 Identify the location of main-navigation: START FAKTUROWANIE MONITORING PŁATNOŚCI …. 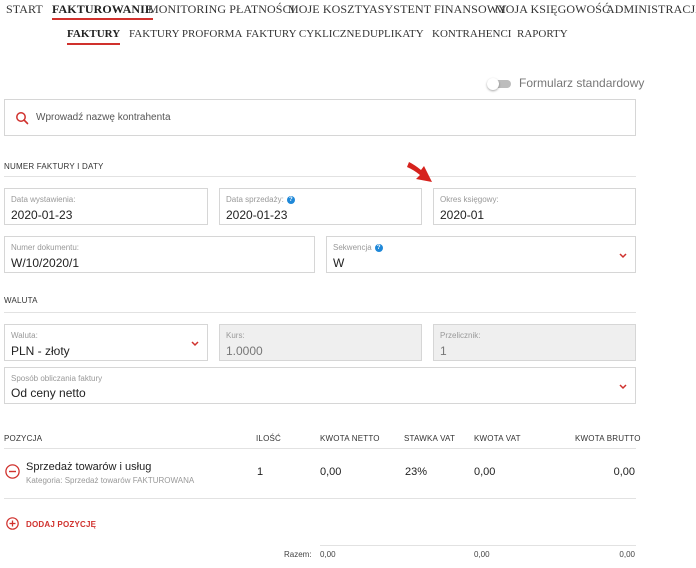
(348, 10).